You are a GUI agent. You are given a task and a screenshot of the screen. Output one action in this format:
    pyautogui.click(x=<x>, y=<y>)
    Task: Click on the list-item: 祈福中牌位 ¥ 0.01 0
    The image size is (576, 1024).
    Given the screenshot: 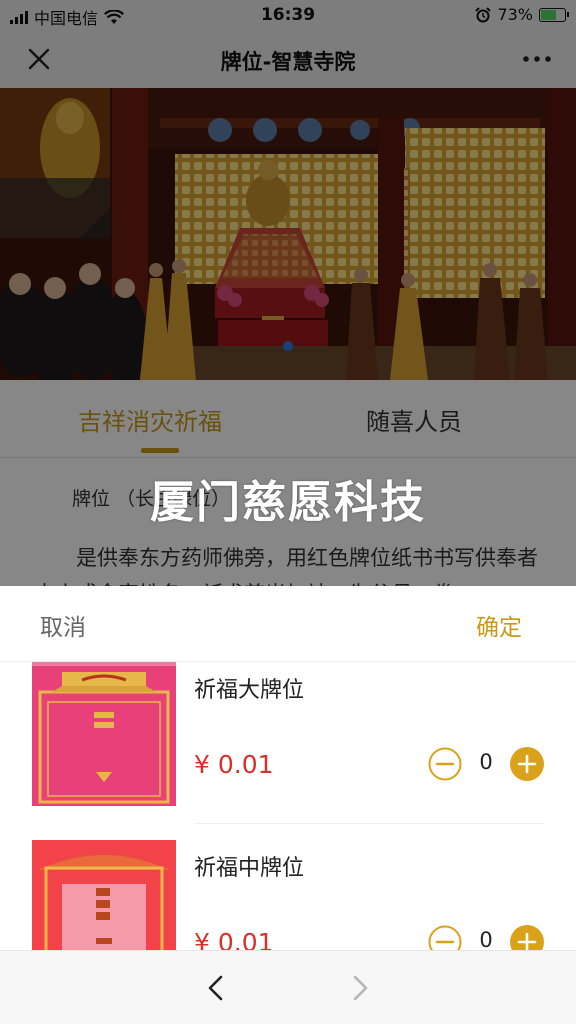 What is the action you would take?
    pyautogui.click(x=288, y=895)
    